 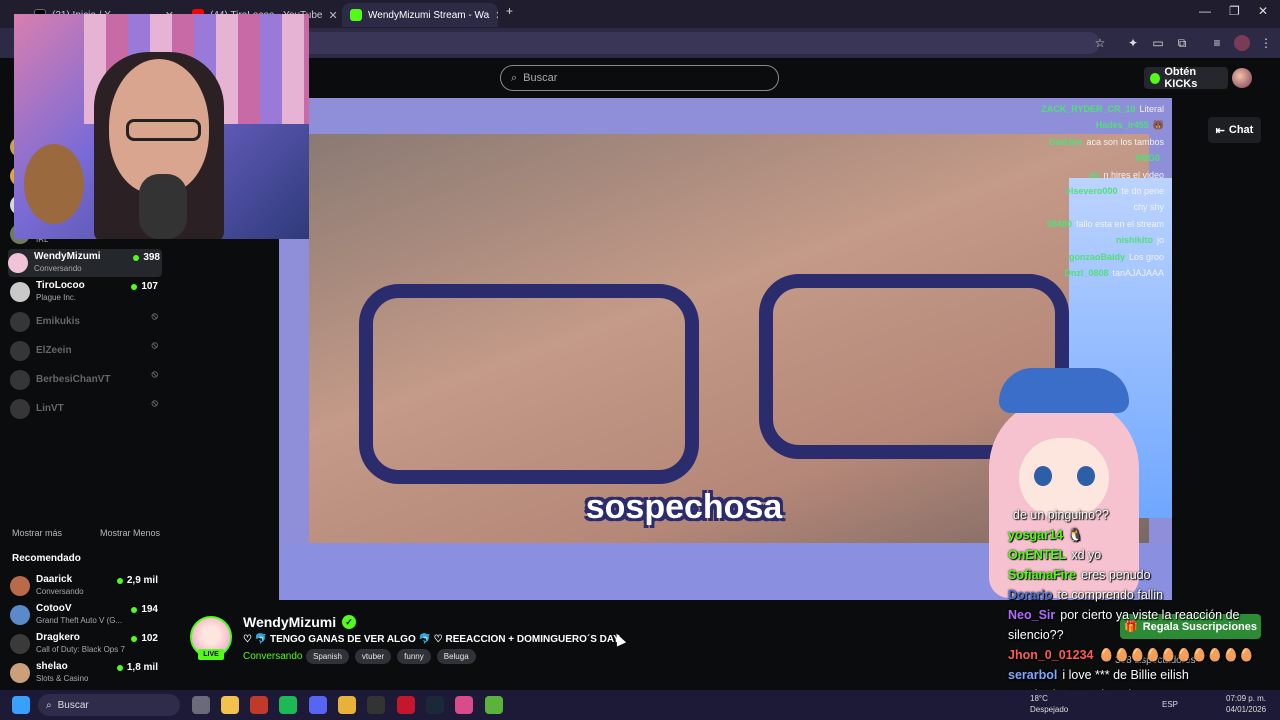 What do you see at coordinates (1061, 276) in the screenshot?
I see `overlay-chat-line: Dnzl_0808 tanAJAJAAA` at bounding box center [1061, 276].